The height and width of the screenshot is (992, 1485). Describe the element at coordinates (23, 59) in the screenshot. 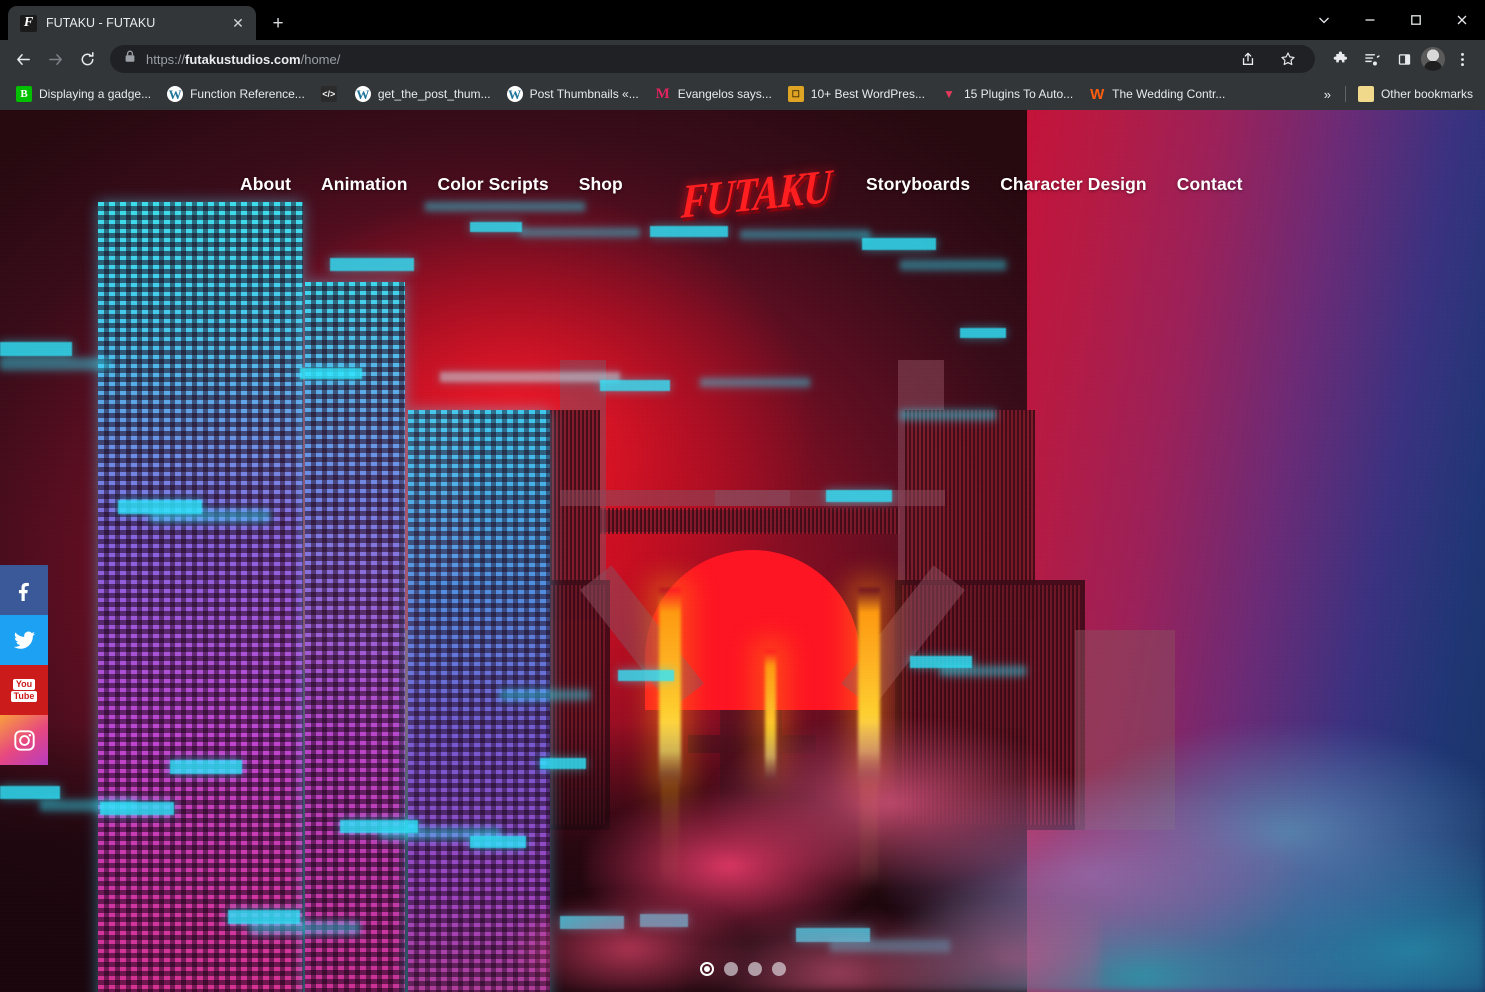

I see `back-arrow-icon` at that location.